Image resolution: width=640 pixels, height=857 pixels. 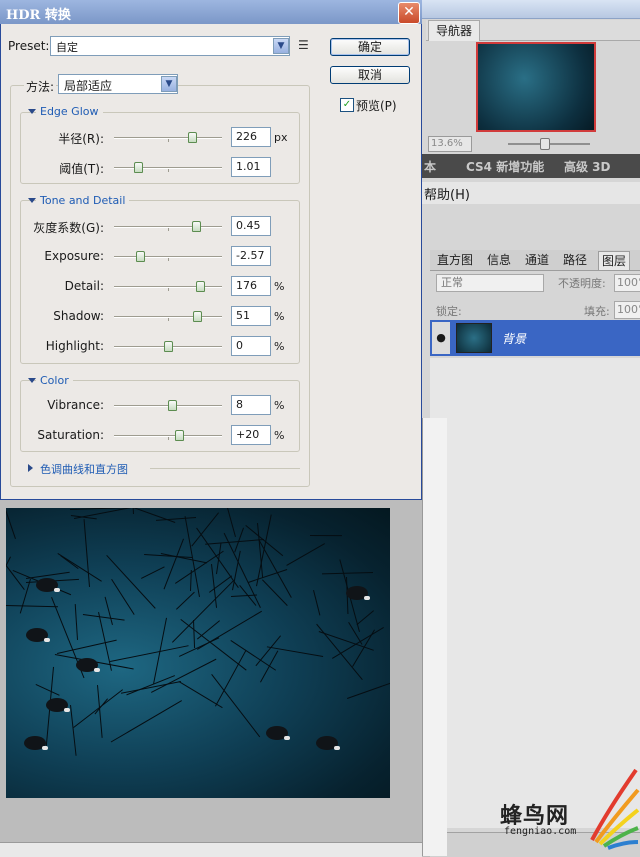 What do you see at coordinates (430, 166) in the screenshot?
I see `workspace-item-basic: 本` at bounding box center [430, 166].